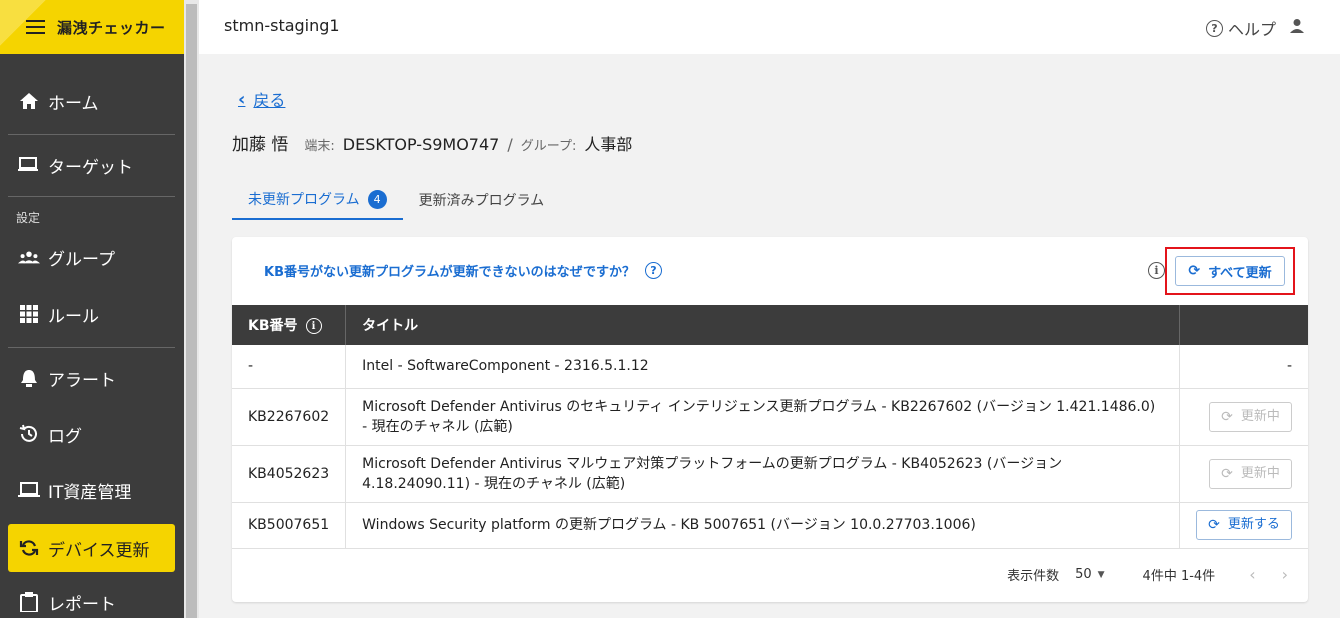  Describe the element at coordinates (762, 325) in the screenshot. I see `column-header-title: タイトル` at that location.